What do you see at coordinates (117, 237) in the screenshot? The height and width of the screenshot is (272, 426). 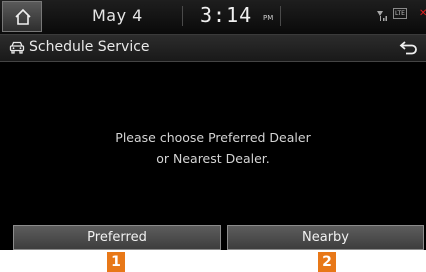 I see `preferred-button: Preferred` at bounding box center [117, 237].